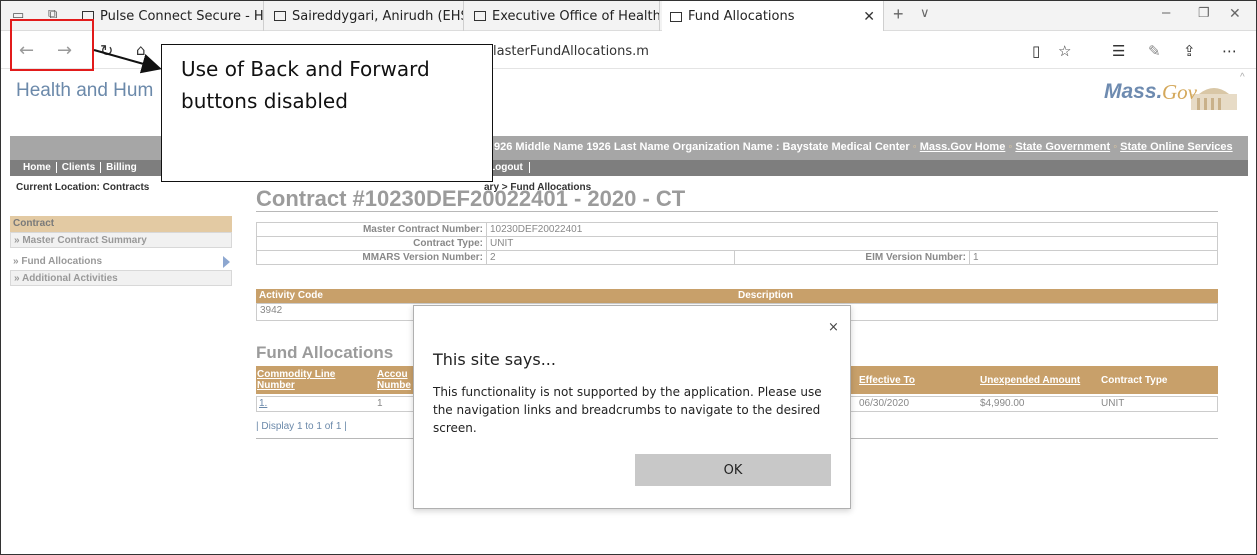 The height and width of the screenshot is (555, 1257). Describe the element at coordinates (127, 61) in the screenshot. I see `annotation-arrow-icon` at that location.